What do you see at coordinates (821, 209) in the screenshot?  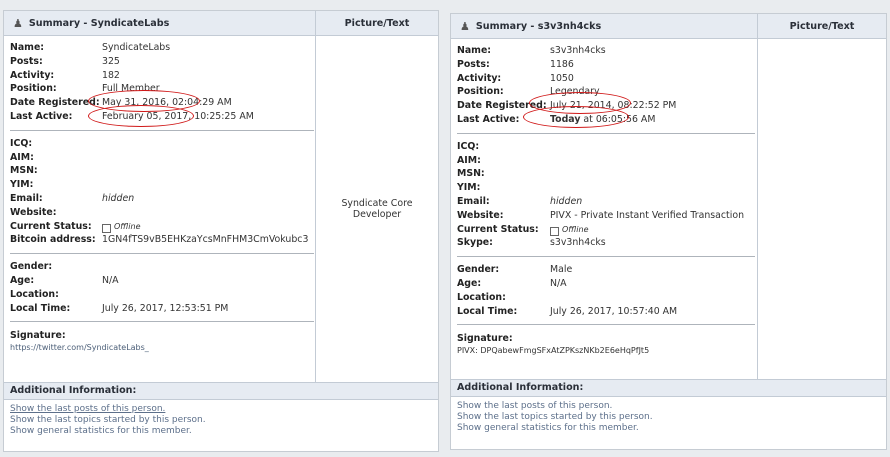 I see `picture-text-area` at bounding box center [821, 209].